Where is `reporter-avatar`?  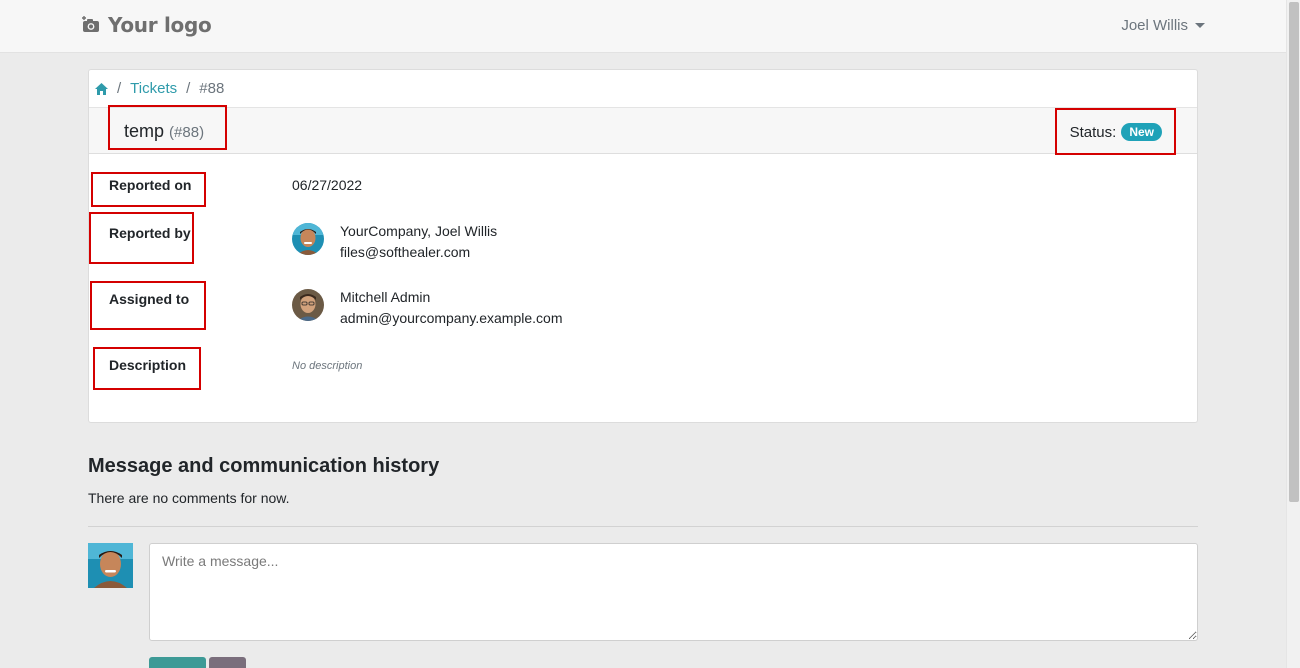 reporter-avatar is located at coordinates (308, 239).